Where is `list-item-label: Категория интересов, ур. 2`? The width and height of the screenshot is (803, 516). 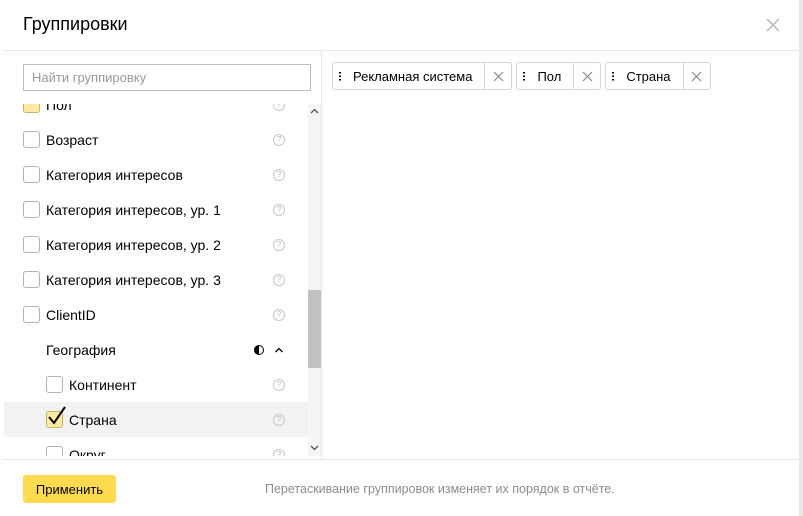
list-item-label: Категория интересов, ур. 2 is located at coordinates (133, 244).